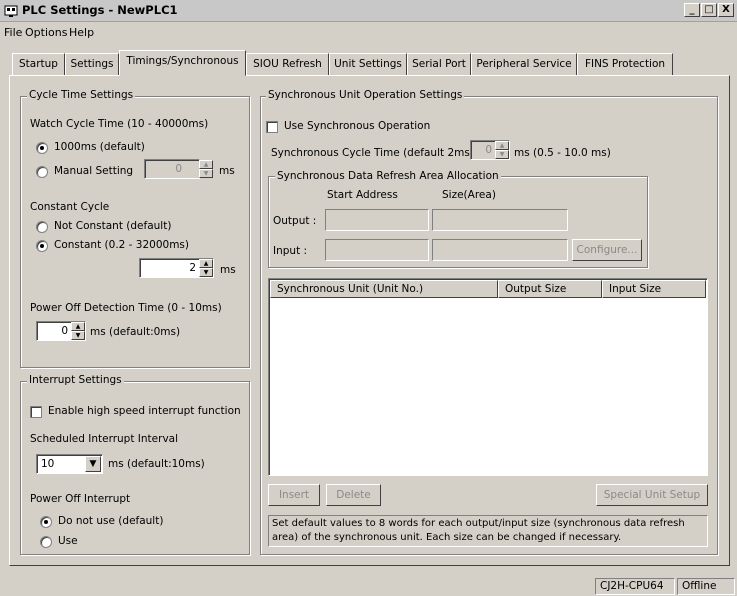 The height and width of the screenshot is (596, 737). Describe the element at coordinates (287, 64) in the screenshot. I see `tab-siou-refresh: SIOU Refresh` at that location.